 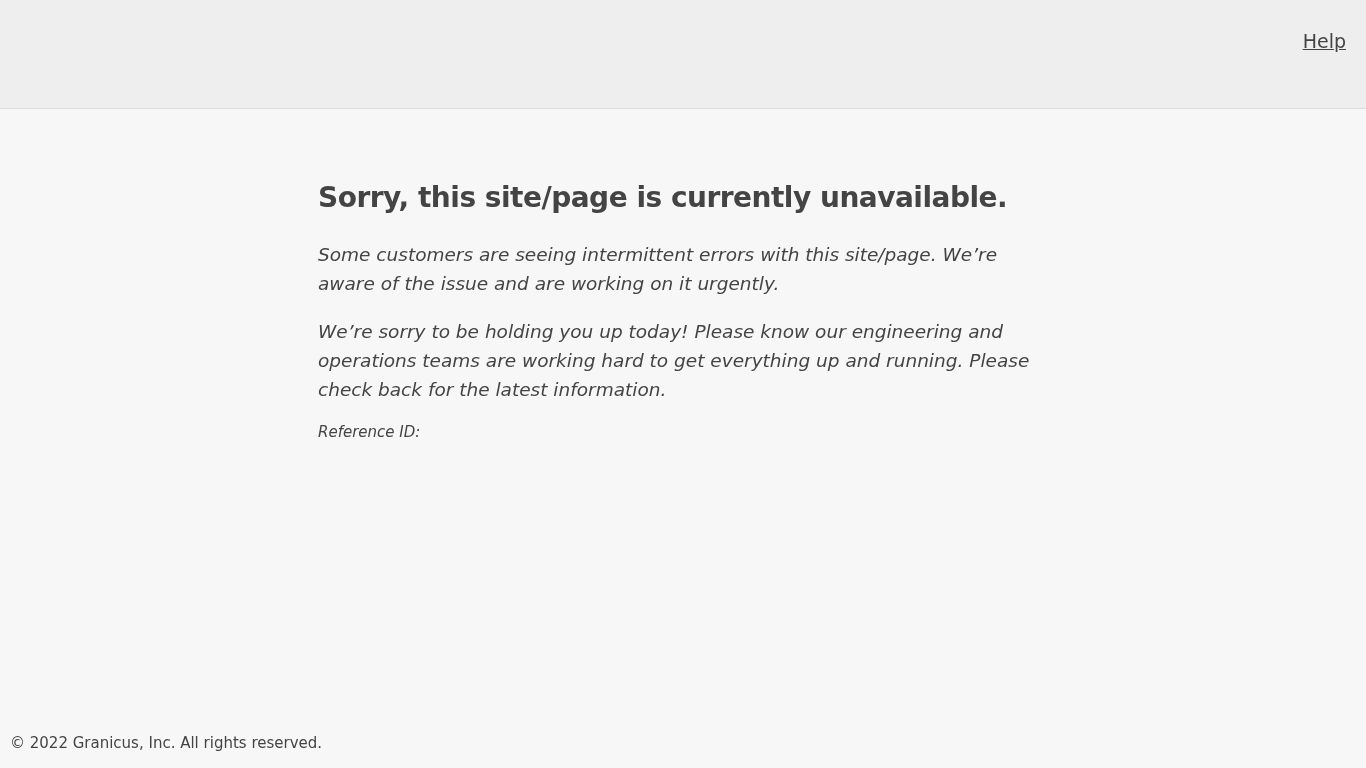 I want to click on message-paragraph: We’re sorry to be holding you up today! Please know our engineering and operations teams are working hard to get everything up and running. Please check back for the latest information., so click(x=674, y=361).